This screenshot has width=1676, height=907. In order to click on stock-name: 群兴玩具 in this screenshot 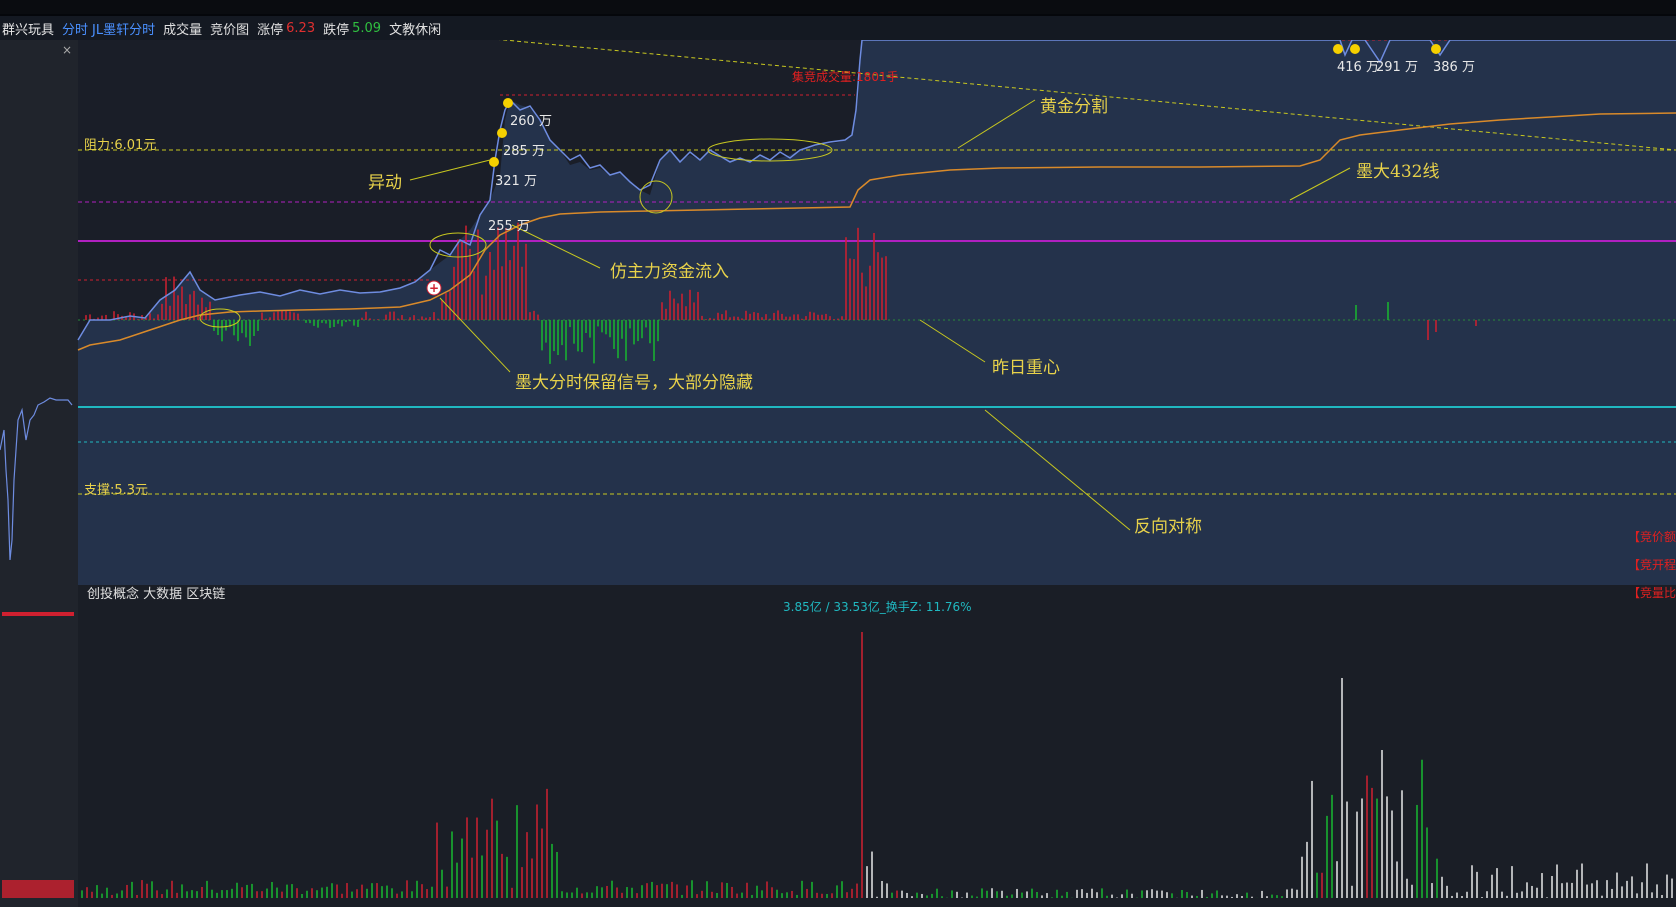, I will do `click(28, 30)`.